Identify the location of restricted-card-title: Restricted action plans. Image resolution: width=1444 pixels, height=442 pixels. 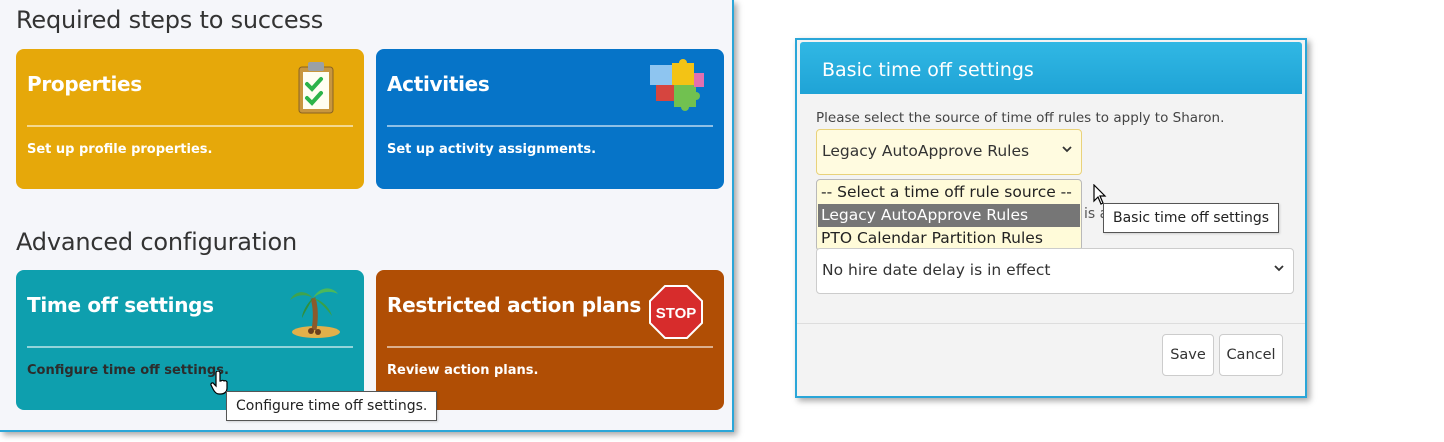
(514, 305).